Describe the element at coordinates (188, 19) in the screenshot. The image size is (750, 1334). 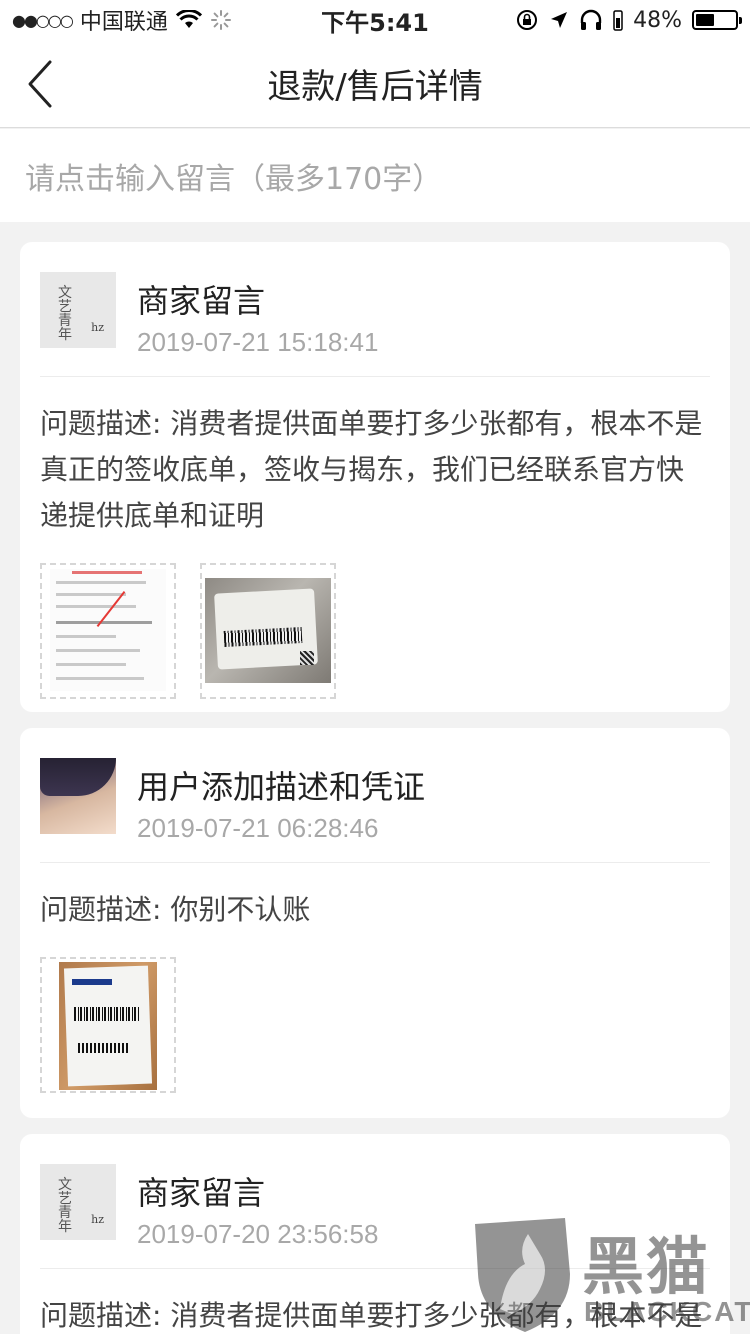
I see `wifi-icon` at that location.